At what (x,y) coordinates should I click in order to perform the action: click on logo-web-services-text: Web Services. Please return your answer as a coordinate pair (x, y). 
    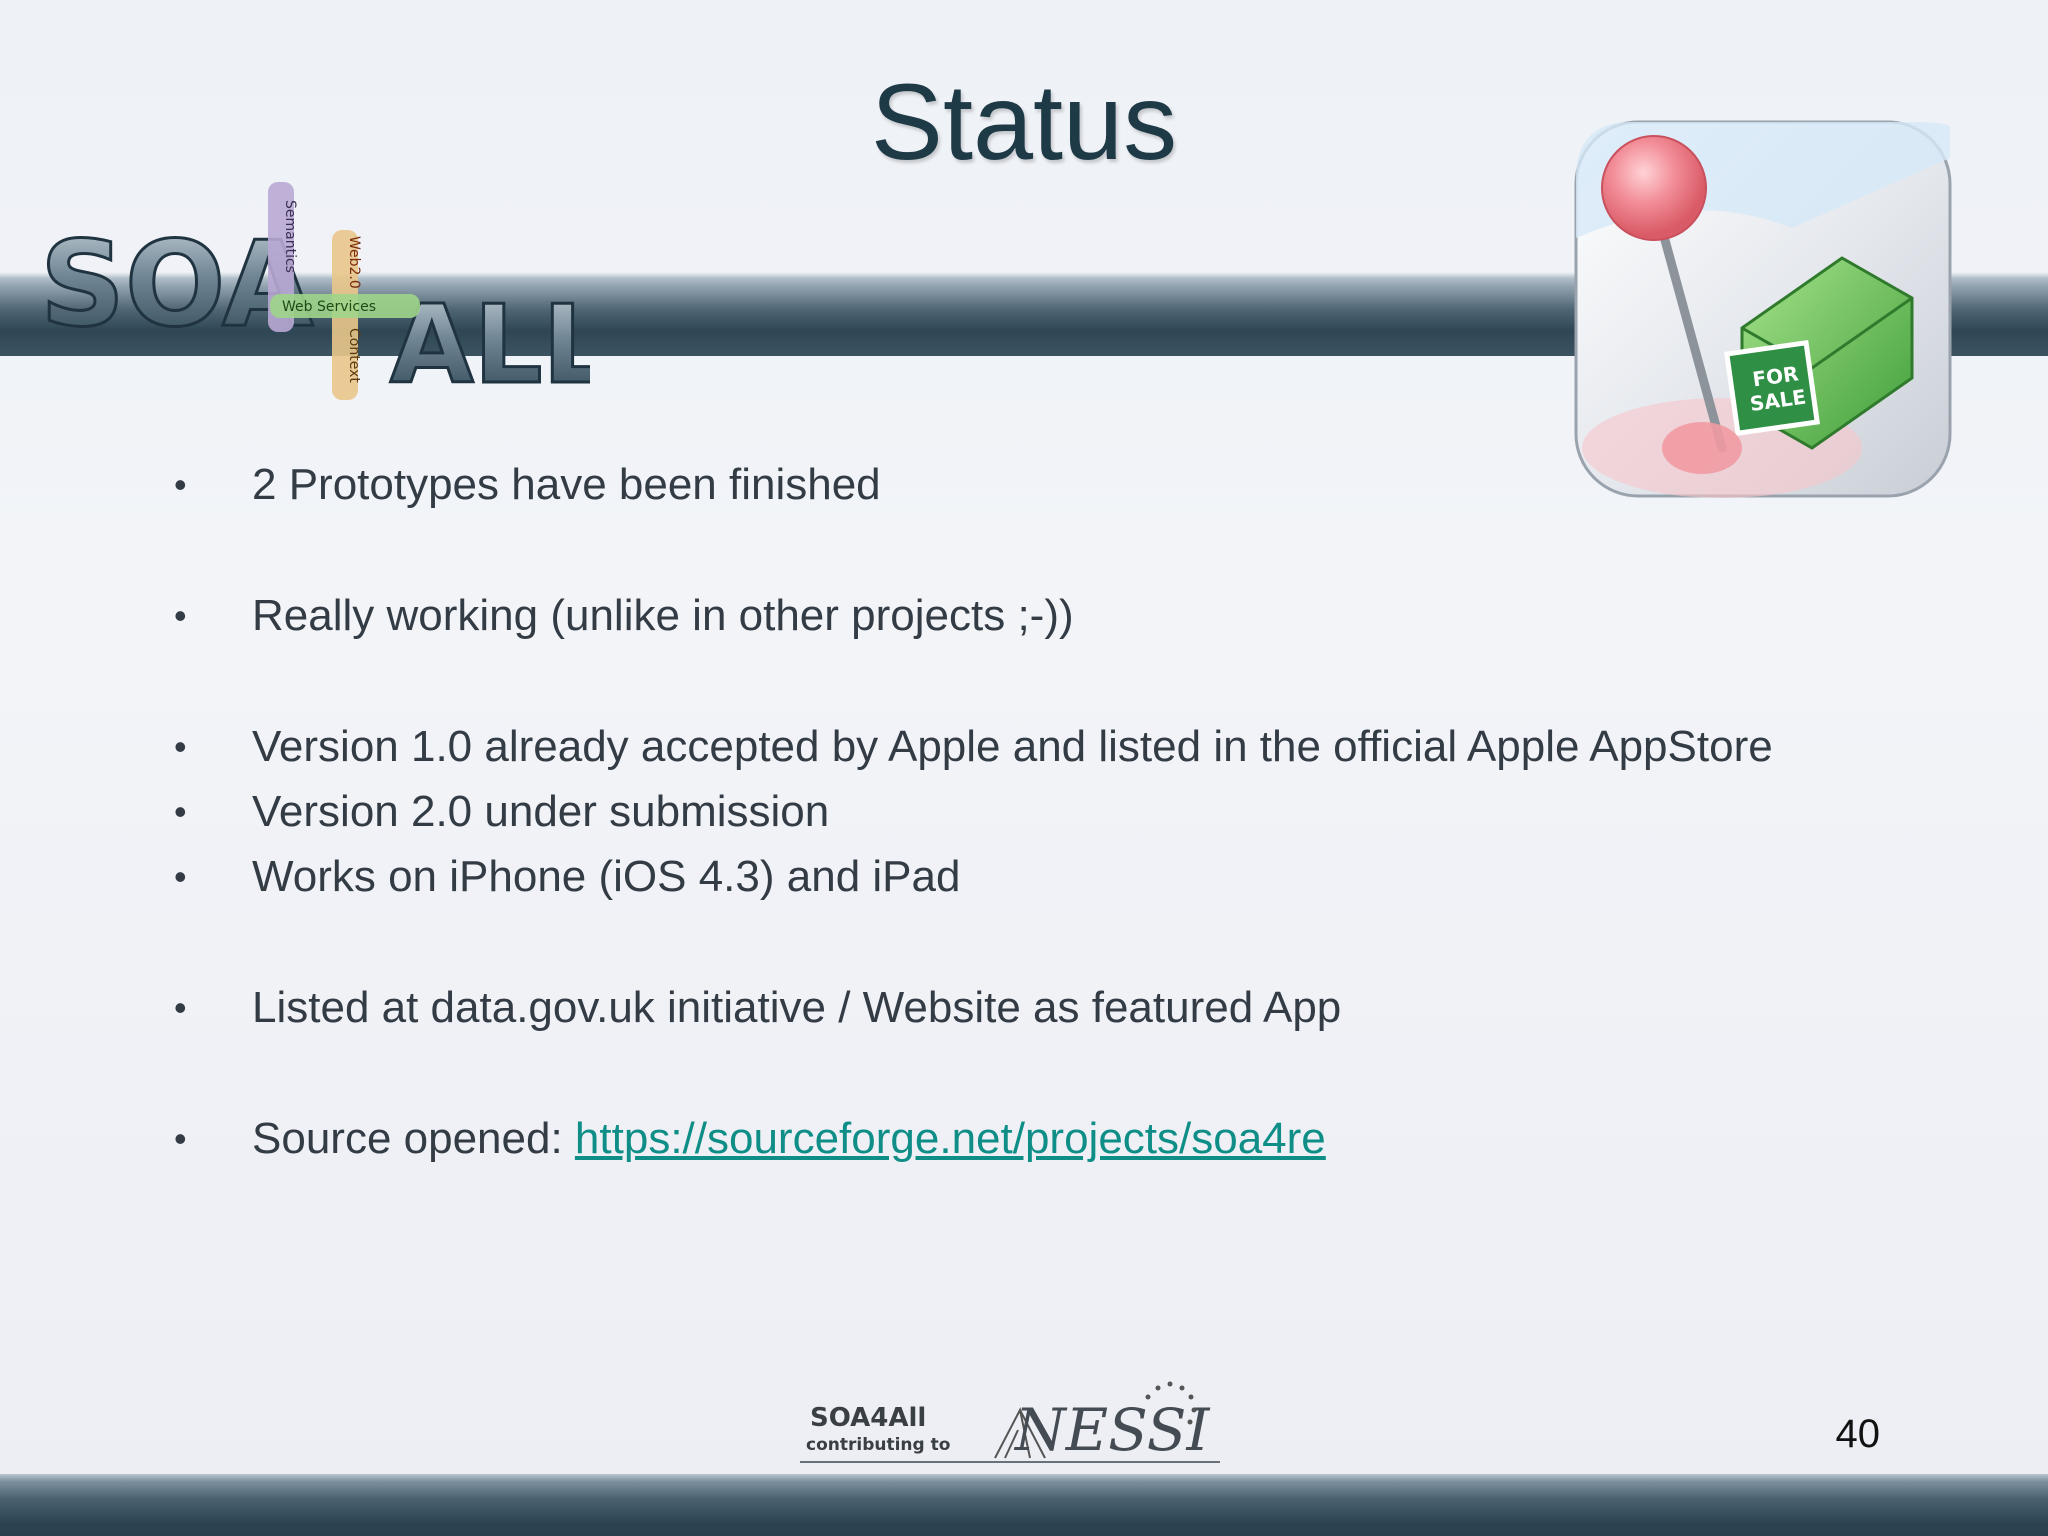
    Looking at the image, I should click on (329, 307).